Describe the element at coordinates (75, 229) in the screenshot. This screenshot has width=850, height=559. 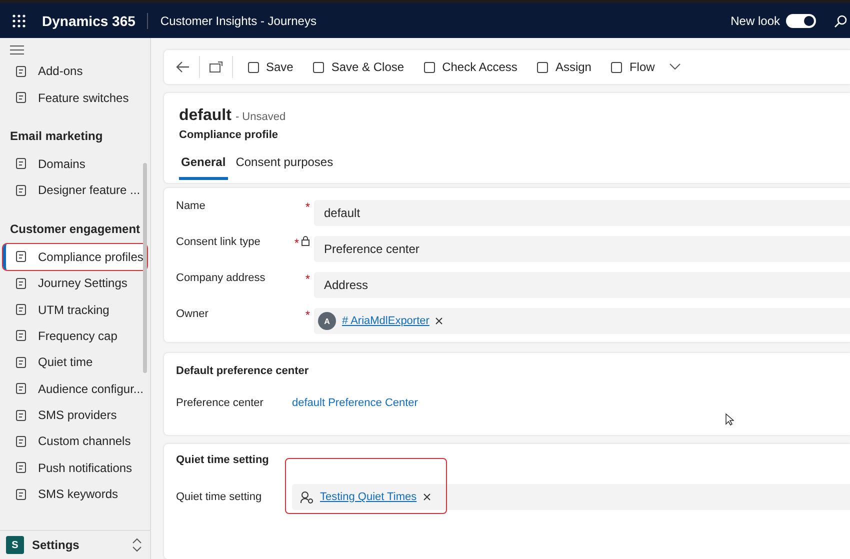
I see `nav-section-heading: Customer engagement` at that location.